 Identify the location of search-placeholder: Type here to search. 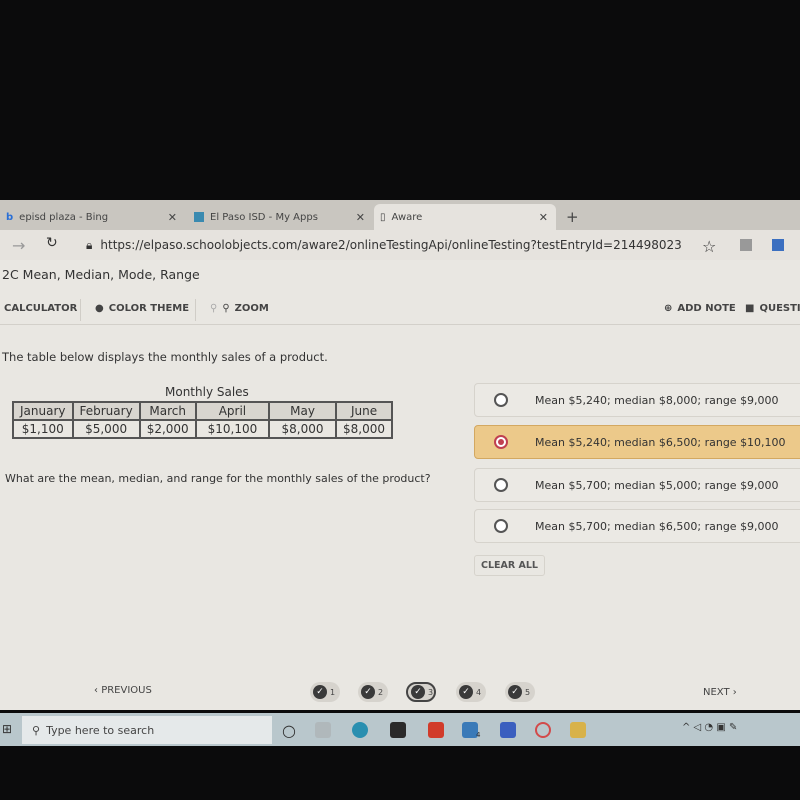
(100, 730).